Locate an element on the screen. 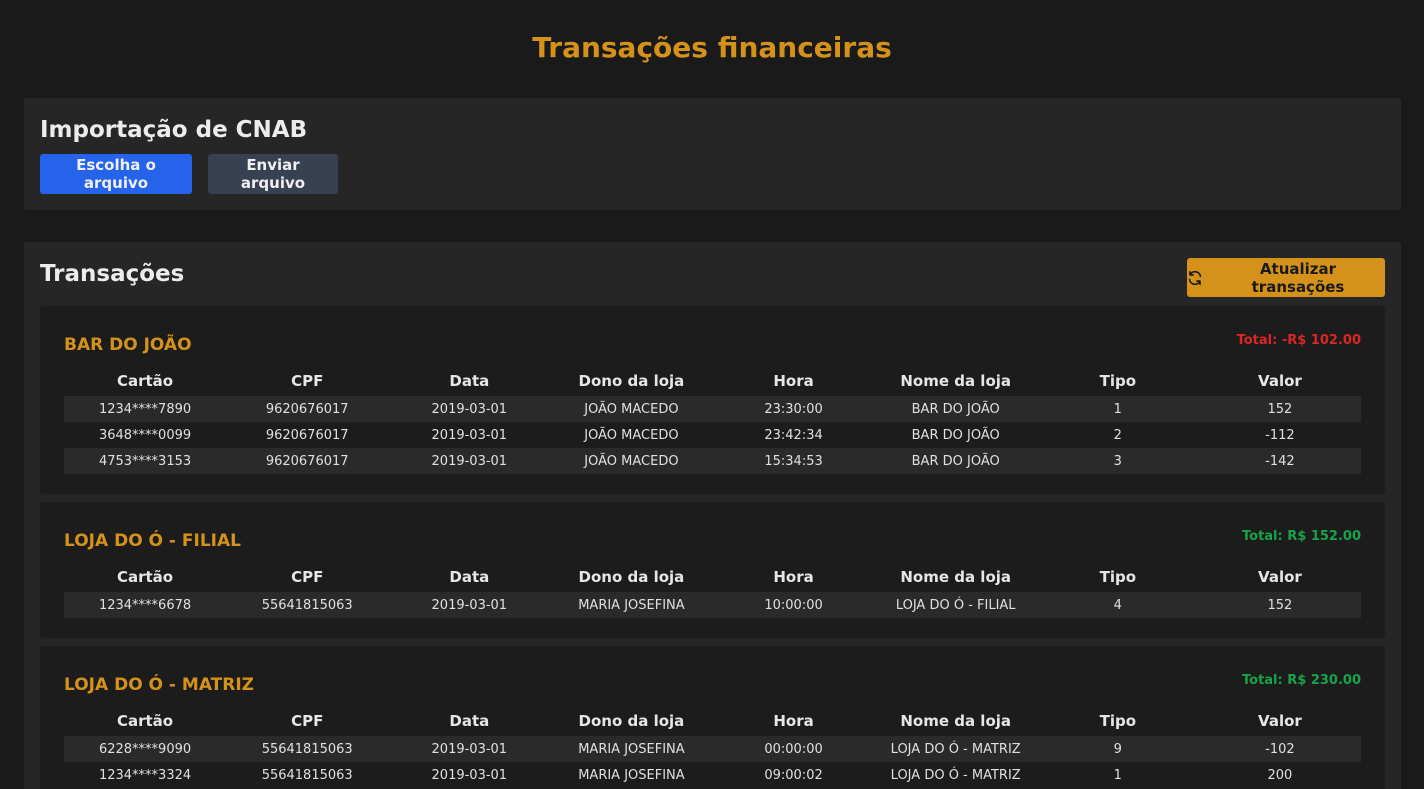 The width and height of the screenshot is (1424, 789). cell-time: 23:30:00 is located at coordinates (793, 409).